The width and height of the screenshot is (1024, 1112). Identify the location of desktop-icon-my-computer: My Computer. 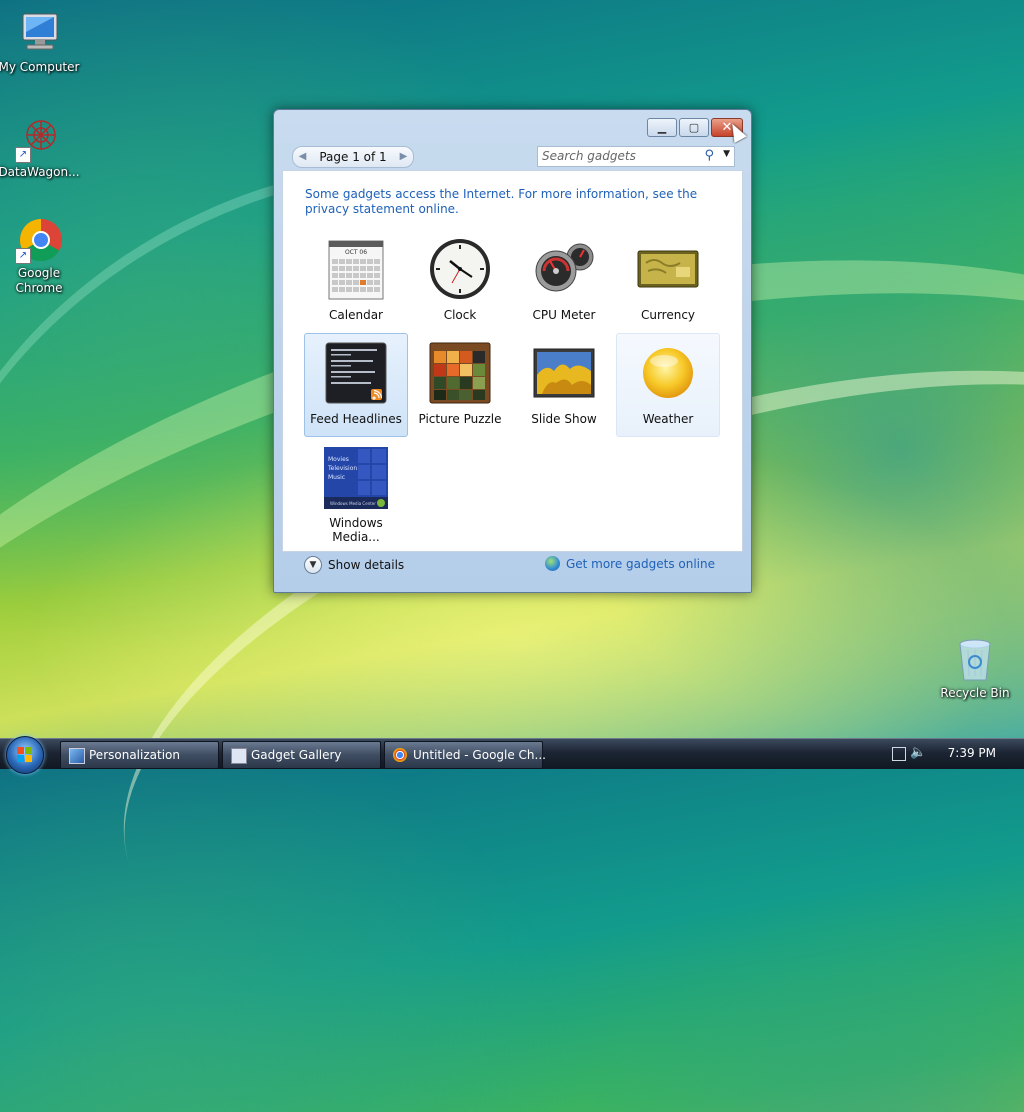
(40, 42).